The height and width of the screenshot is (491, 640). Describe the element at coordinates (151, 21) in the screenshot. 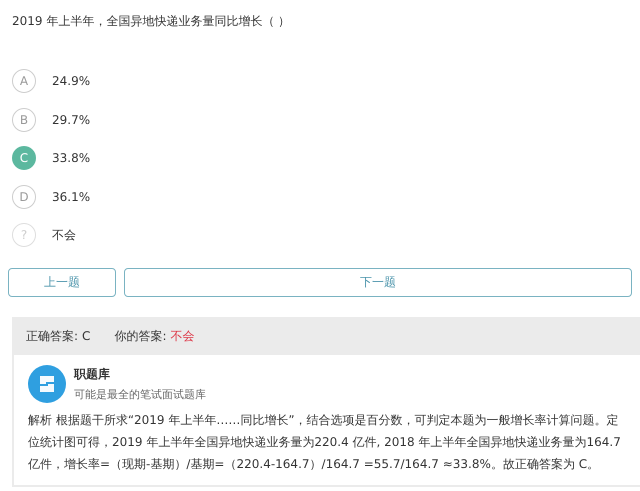

I see `question-text: 2019 年上半年，全国异地快递业务量同比增长（ ）` at that location.